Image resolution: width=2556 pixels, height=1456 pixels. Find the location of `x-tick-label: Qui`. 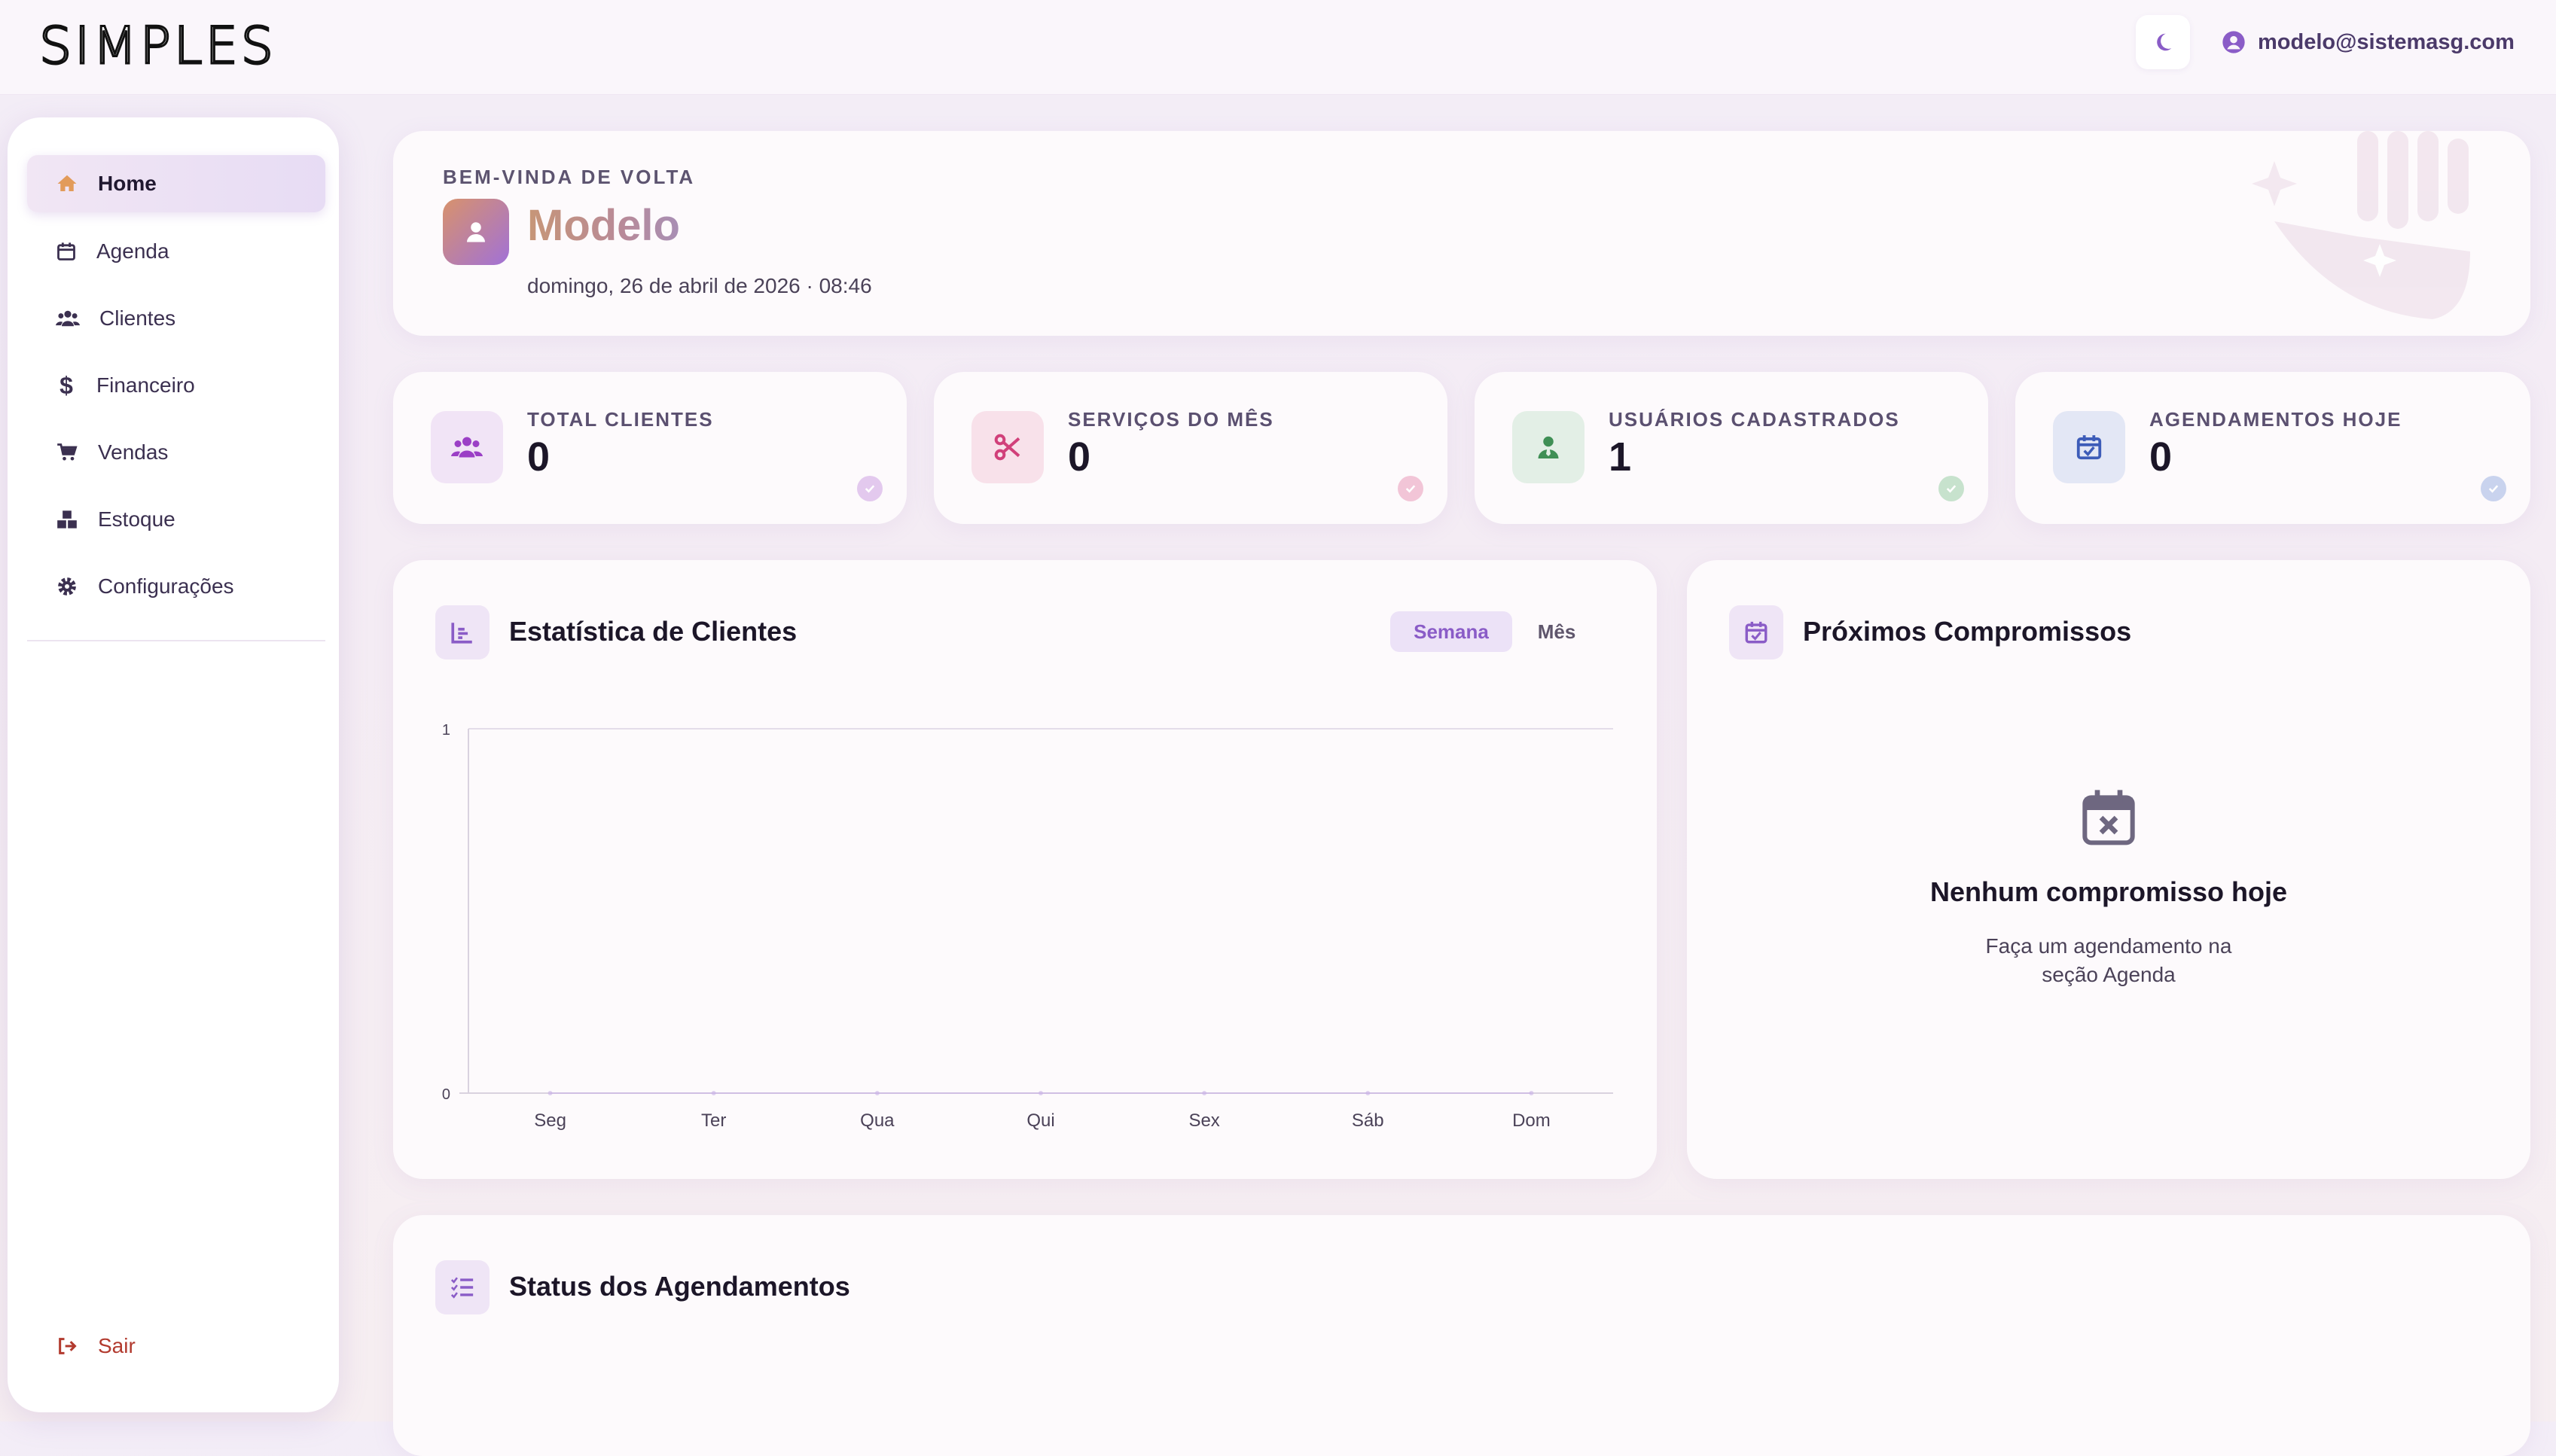

x-tick-label: Qui is located at coordinates (1040, 1120).